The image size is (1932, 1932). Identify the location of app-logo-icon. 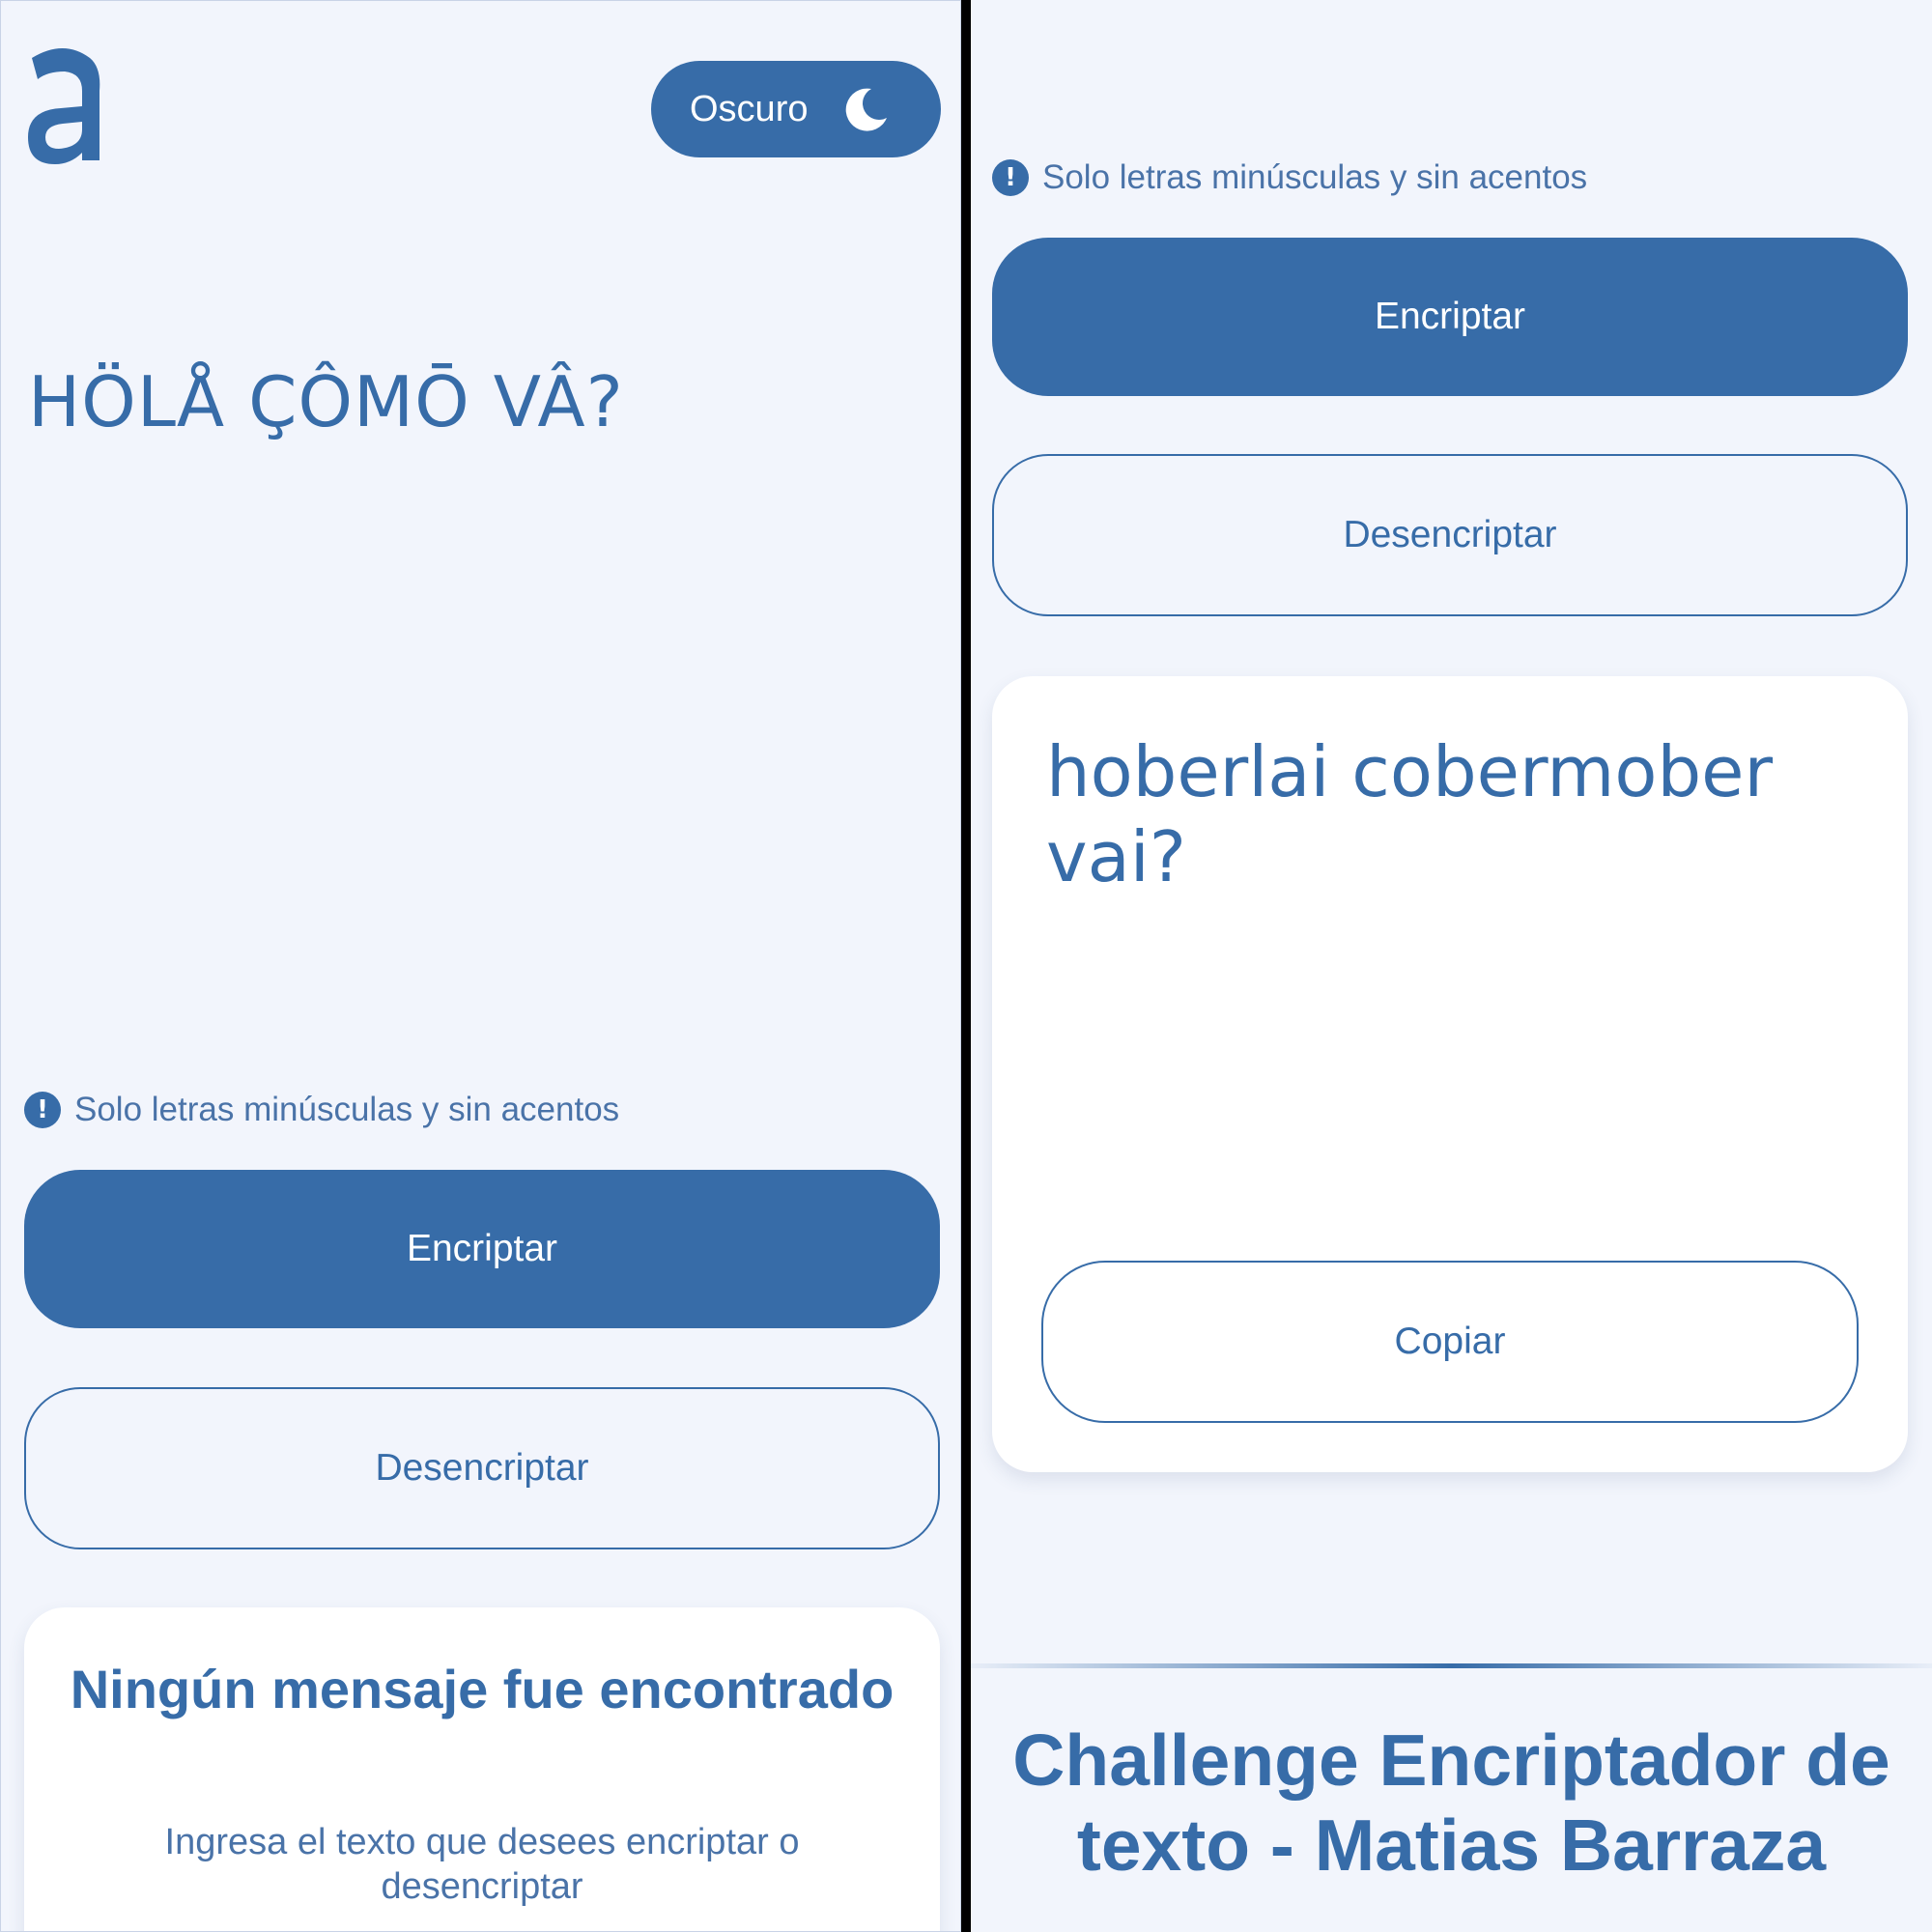
(64, 106).